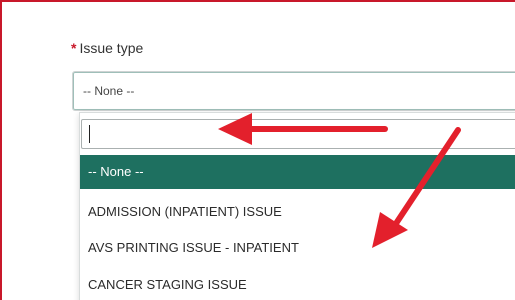  Describe the element at coordinates (297, 172) in the screenshot. I see `option-none: -- None --` at that location.